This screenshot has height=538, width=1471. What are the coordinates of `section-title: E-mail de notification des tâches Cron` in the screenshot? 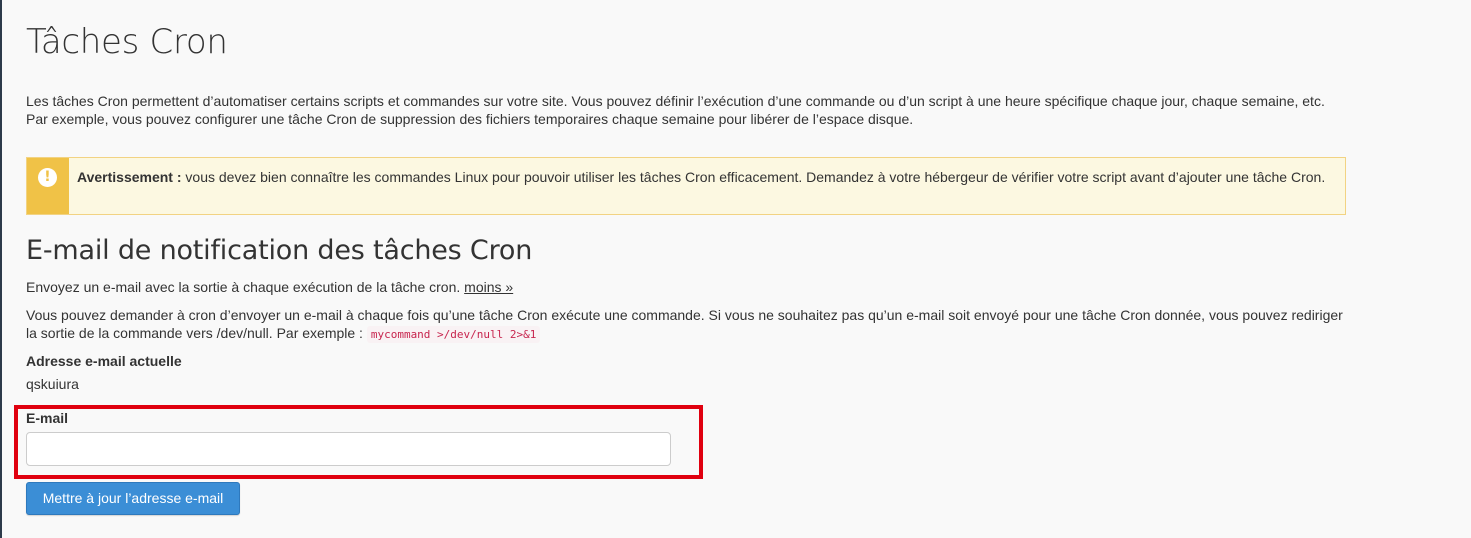 It's located at (279, 250).